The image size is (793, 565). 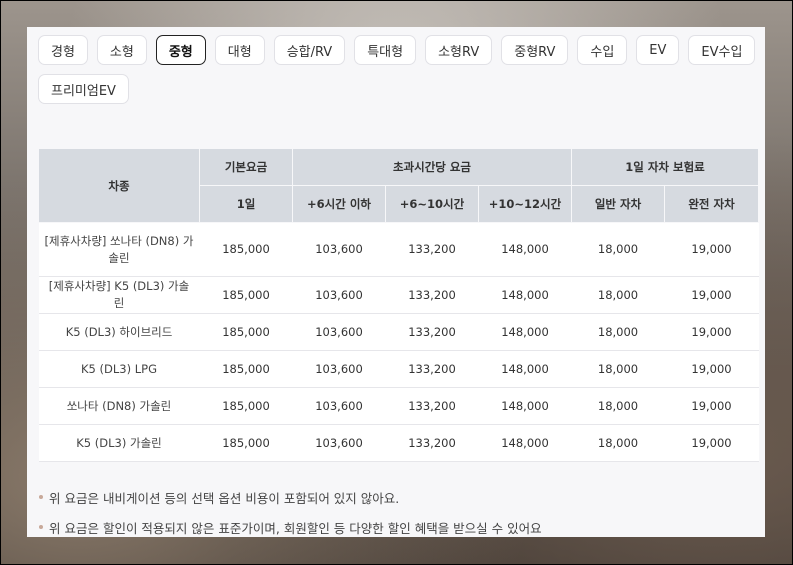 What do you see at coordinates (339, 204) in the screenshot?
I see `header-h6: +6시간 이하` at bounding box center [339, 204].